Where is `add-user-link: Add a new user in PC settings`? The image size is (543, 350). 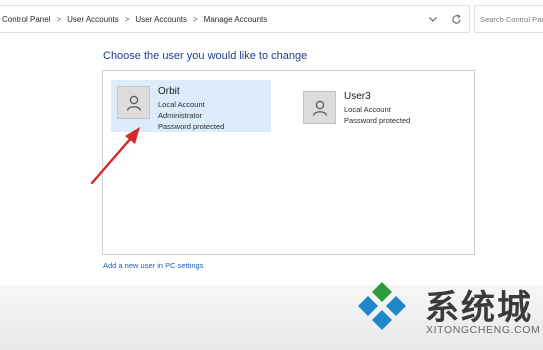
add-user-link: Add a new user in PC settings is located at coordinates (153, 265).